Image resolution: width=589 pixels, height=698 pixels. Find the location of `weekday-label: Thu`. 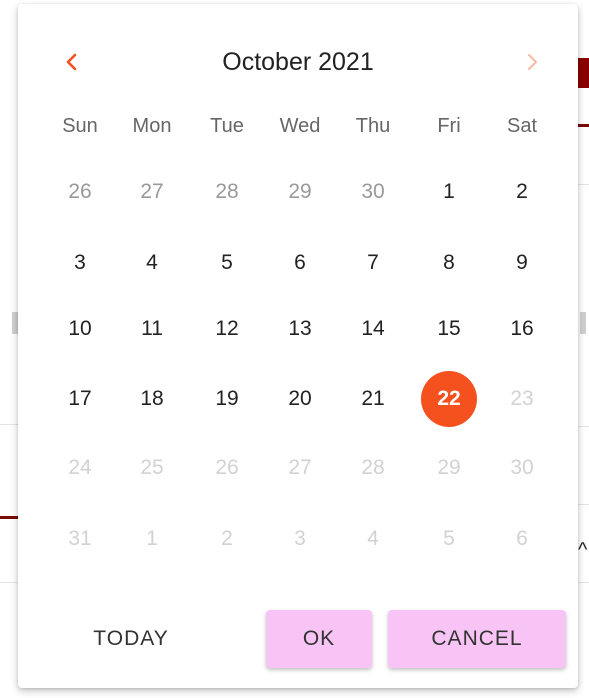

weekday-label: Thu is located at coordinates (373, 126).